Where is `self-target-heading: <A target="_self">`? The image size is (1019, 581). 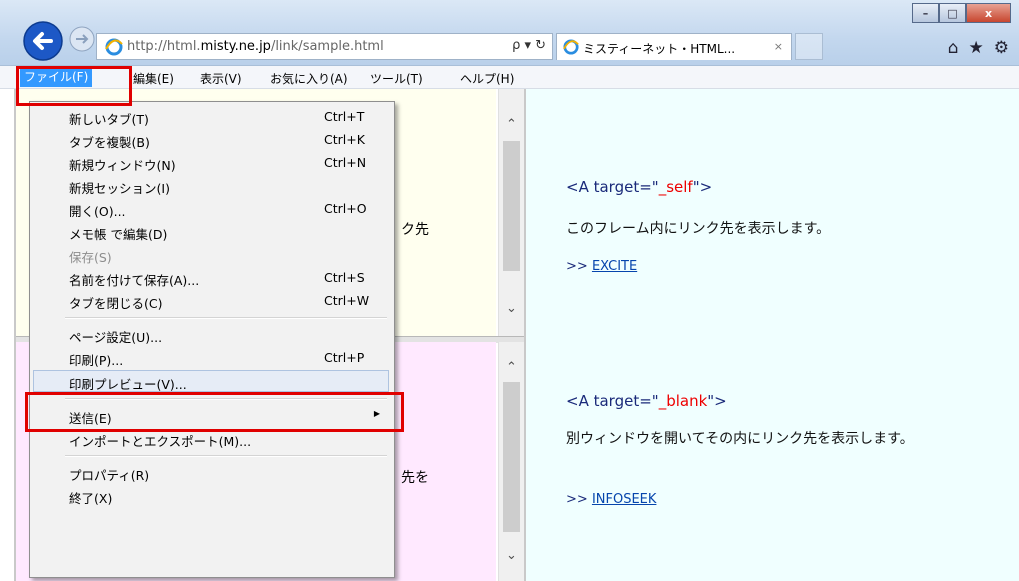
self-target-heading: <A target="_self"> is located at coordinates (639, 187).